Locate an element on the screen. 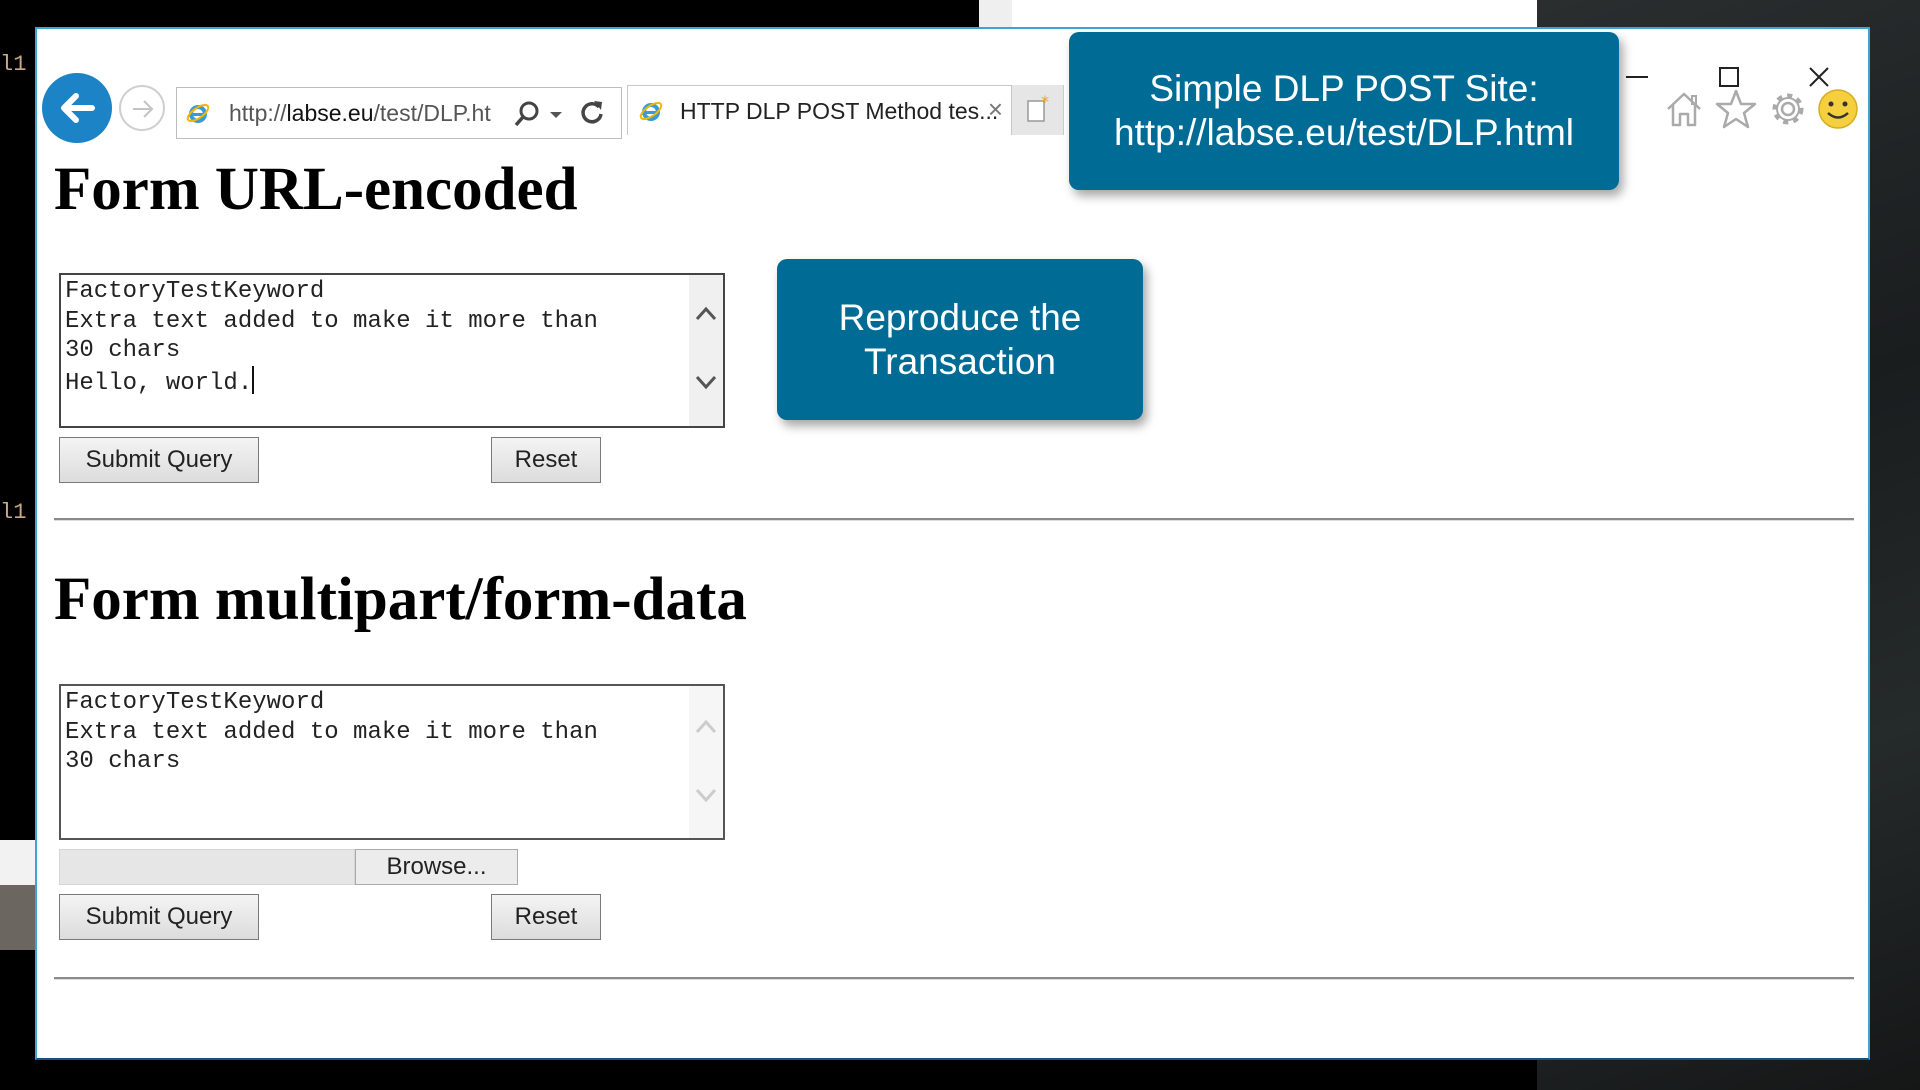 The height and width of the screenshot is (1090, 1920). new-tab-button: * is located at coordinates (1038, 110).